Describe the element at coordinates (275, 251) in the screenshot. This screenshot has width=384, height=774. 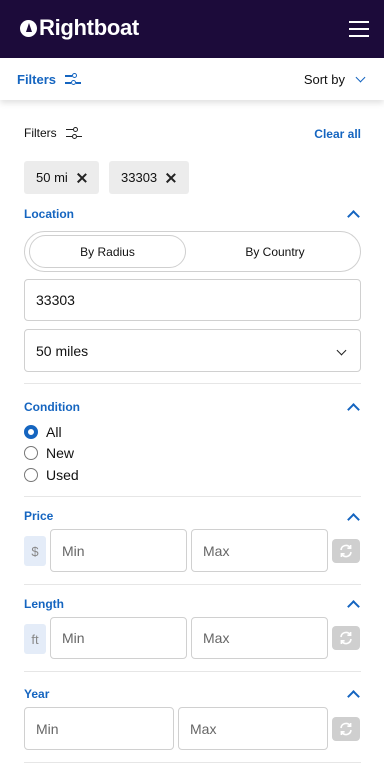
I see `tab-by-country: By Country` at that location.